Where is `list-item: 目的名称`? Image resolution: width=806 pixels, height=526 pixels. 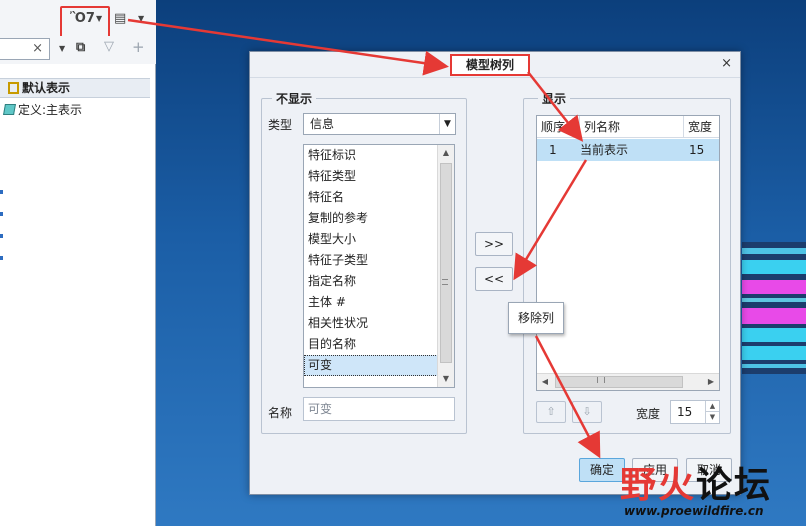
list-item: 目的名称 is located at coordinates (379, 344).